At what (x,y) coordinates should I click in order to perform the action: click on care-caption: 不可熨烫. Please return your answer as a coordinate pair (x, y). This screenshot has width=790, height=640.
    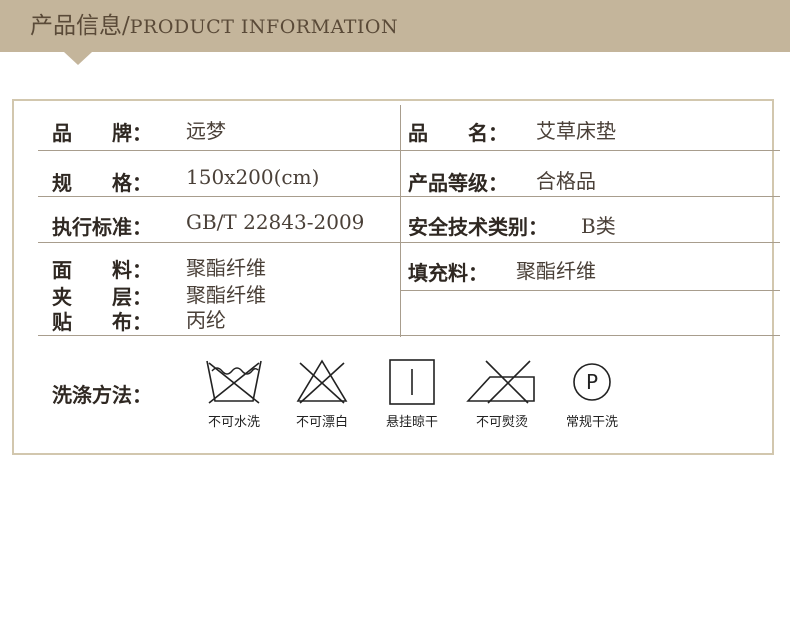
    Looking at the image, I should click on (501, 422).